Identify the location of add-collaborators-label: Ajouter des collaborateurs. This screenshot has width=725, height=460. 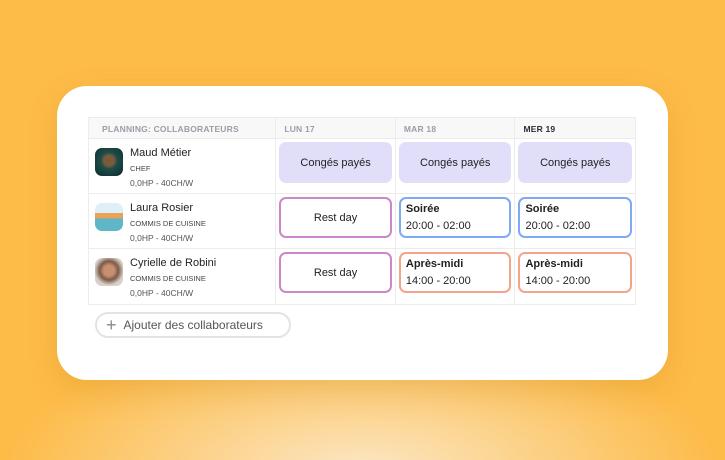
(193, 325).